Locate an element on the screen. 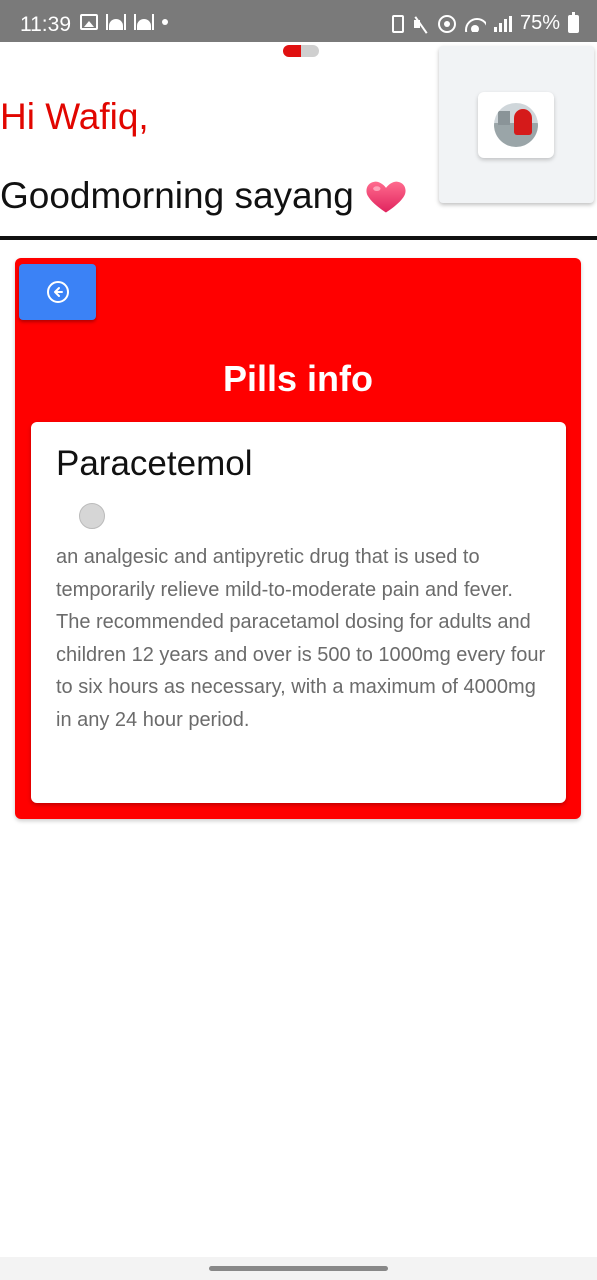  image-icon is located at coordinates (89, 22).